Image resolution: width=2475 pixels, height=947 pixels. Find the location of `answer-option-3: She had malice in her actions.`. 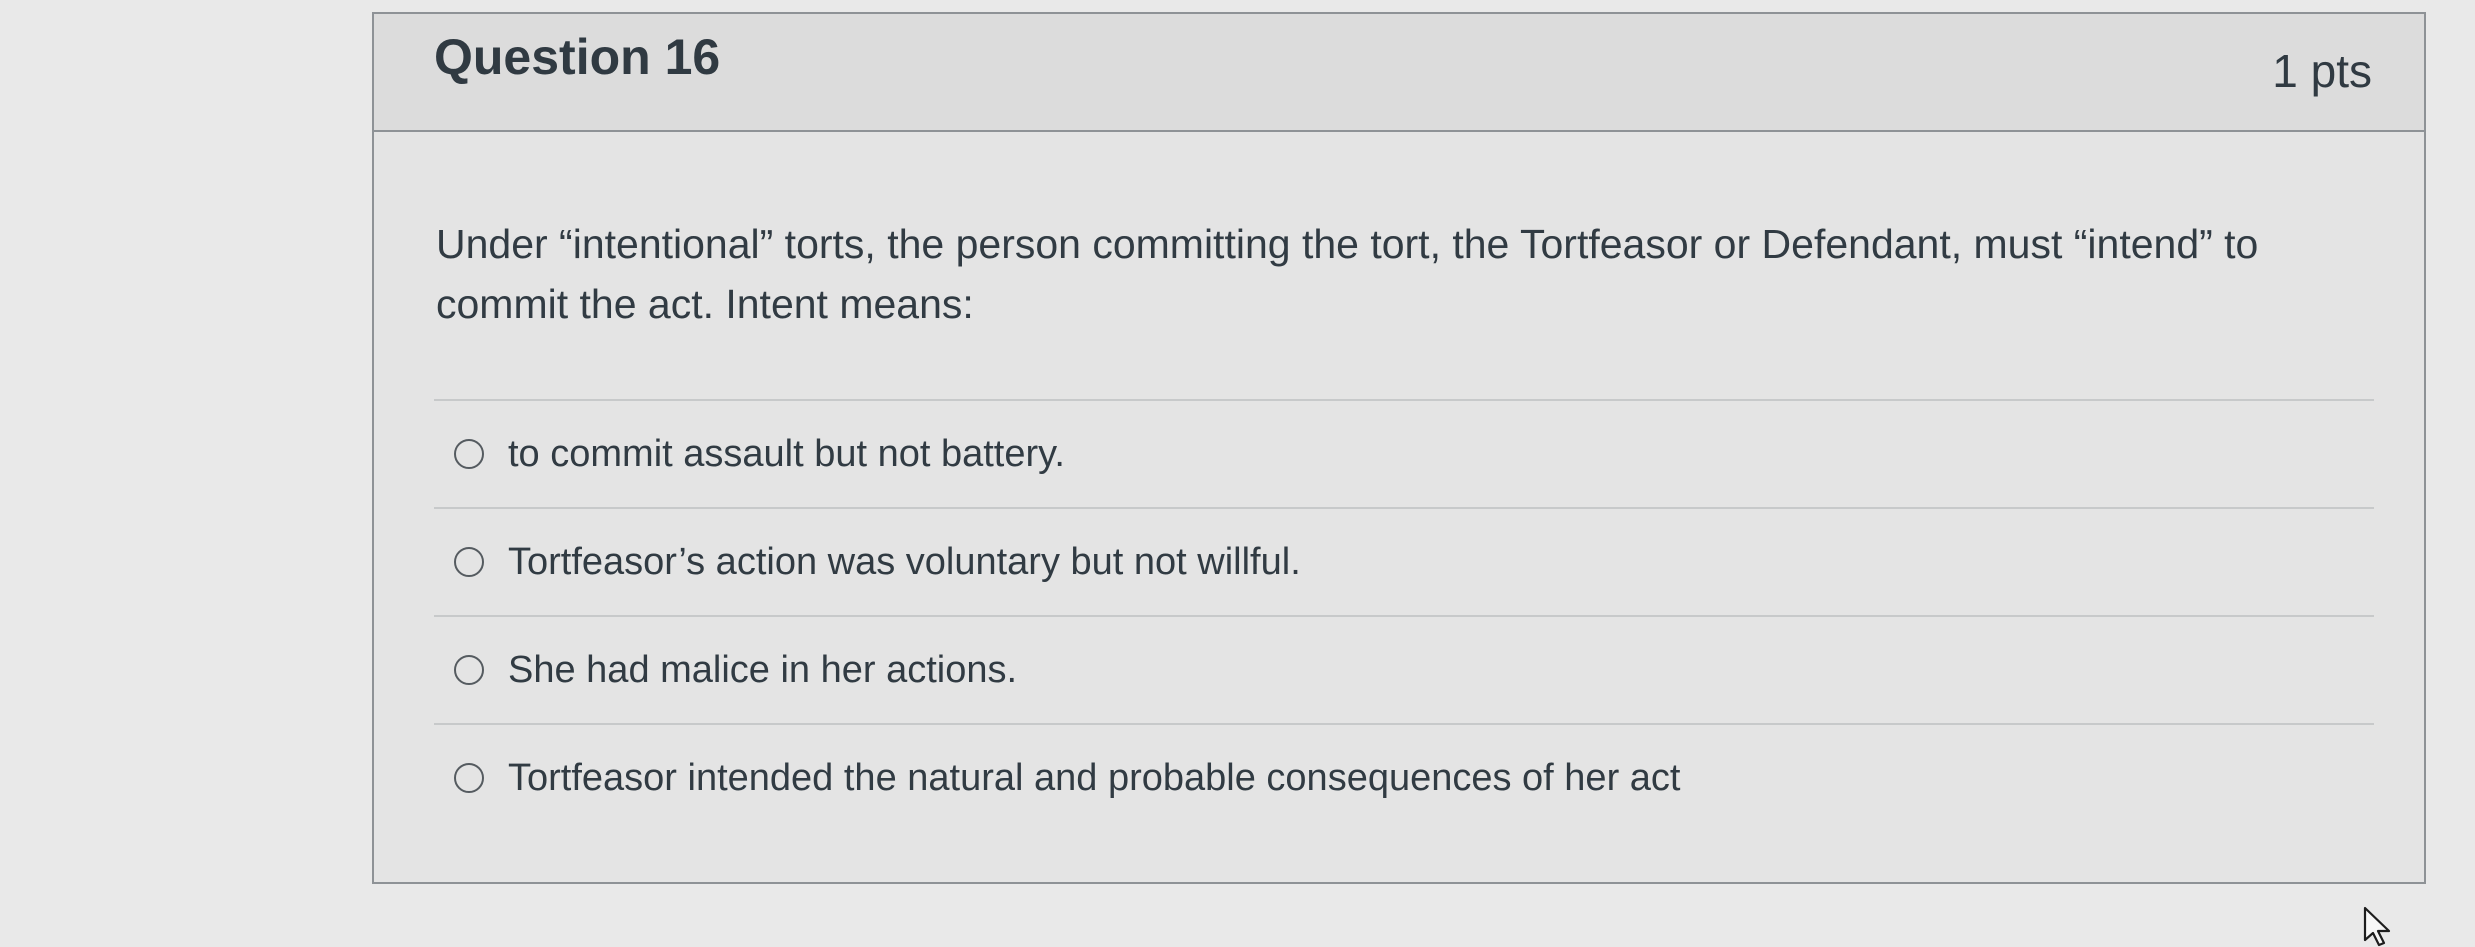

answer-option-3: She had malice in her actions. is located at coordinates (1404, 669).